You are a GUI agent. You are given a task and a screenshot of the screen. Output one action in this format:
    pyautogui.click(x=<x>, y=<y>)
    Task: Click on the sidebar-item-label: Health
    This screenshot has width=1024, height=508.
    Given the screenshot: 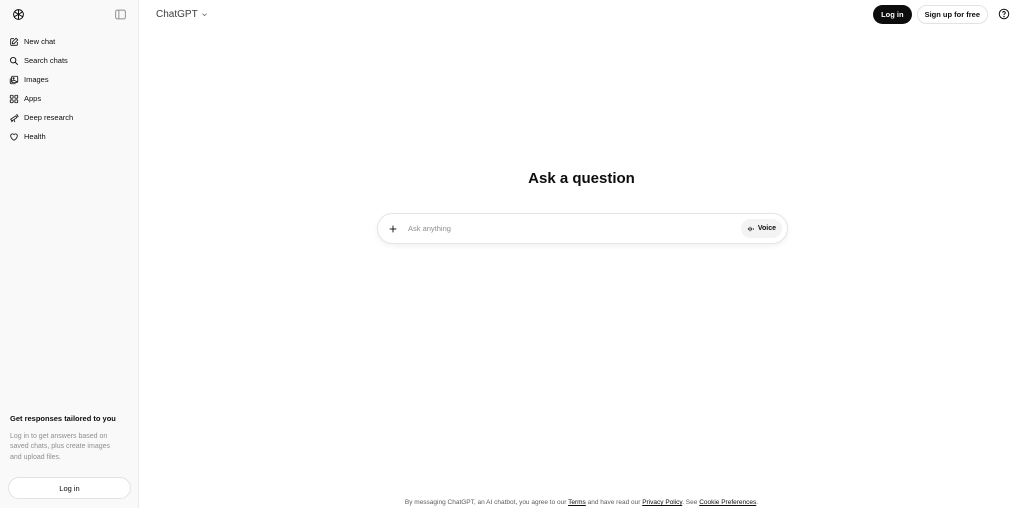 What is the action you would take?
    pyautogui.click(x=35, y=136)
    